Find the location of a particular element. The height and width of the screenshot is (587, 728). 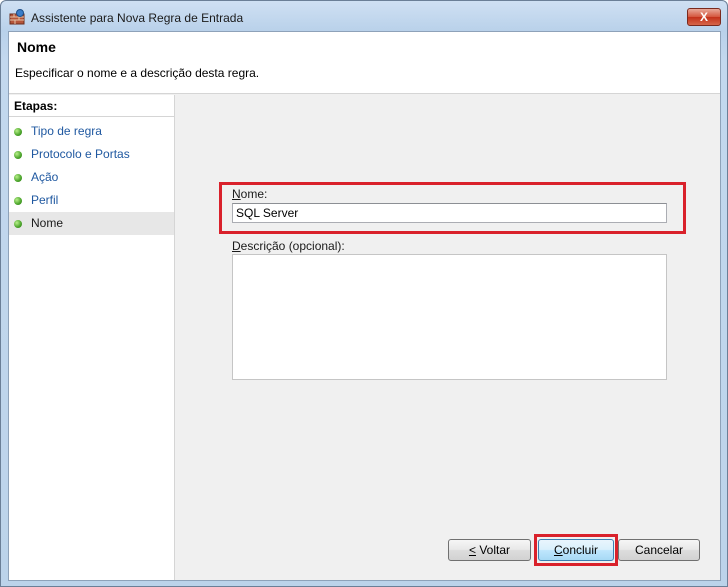

step-item-perfil: Perfil is located at coordinates (91, 200).